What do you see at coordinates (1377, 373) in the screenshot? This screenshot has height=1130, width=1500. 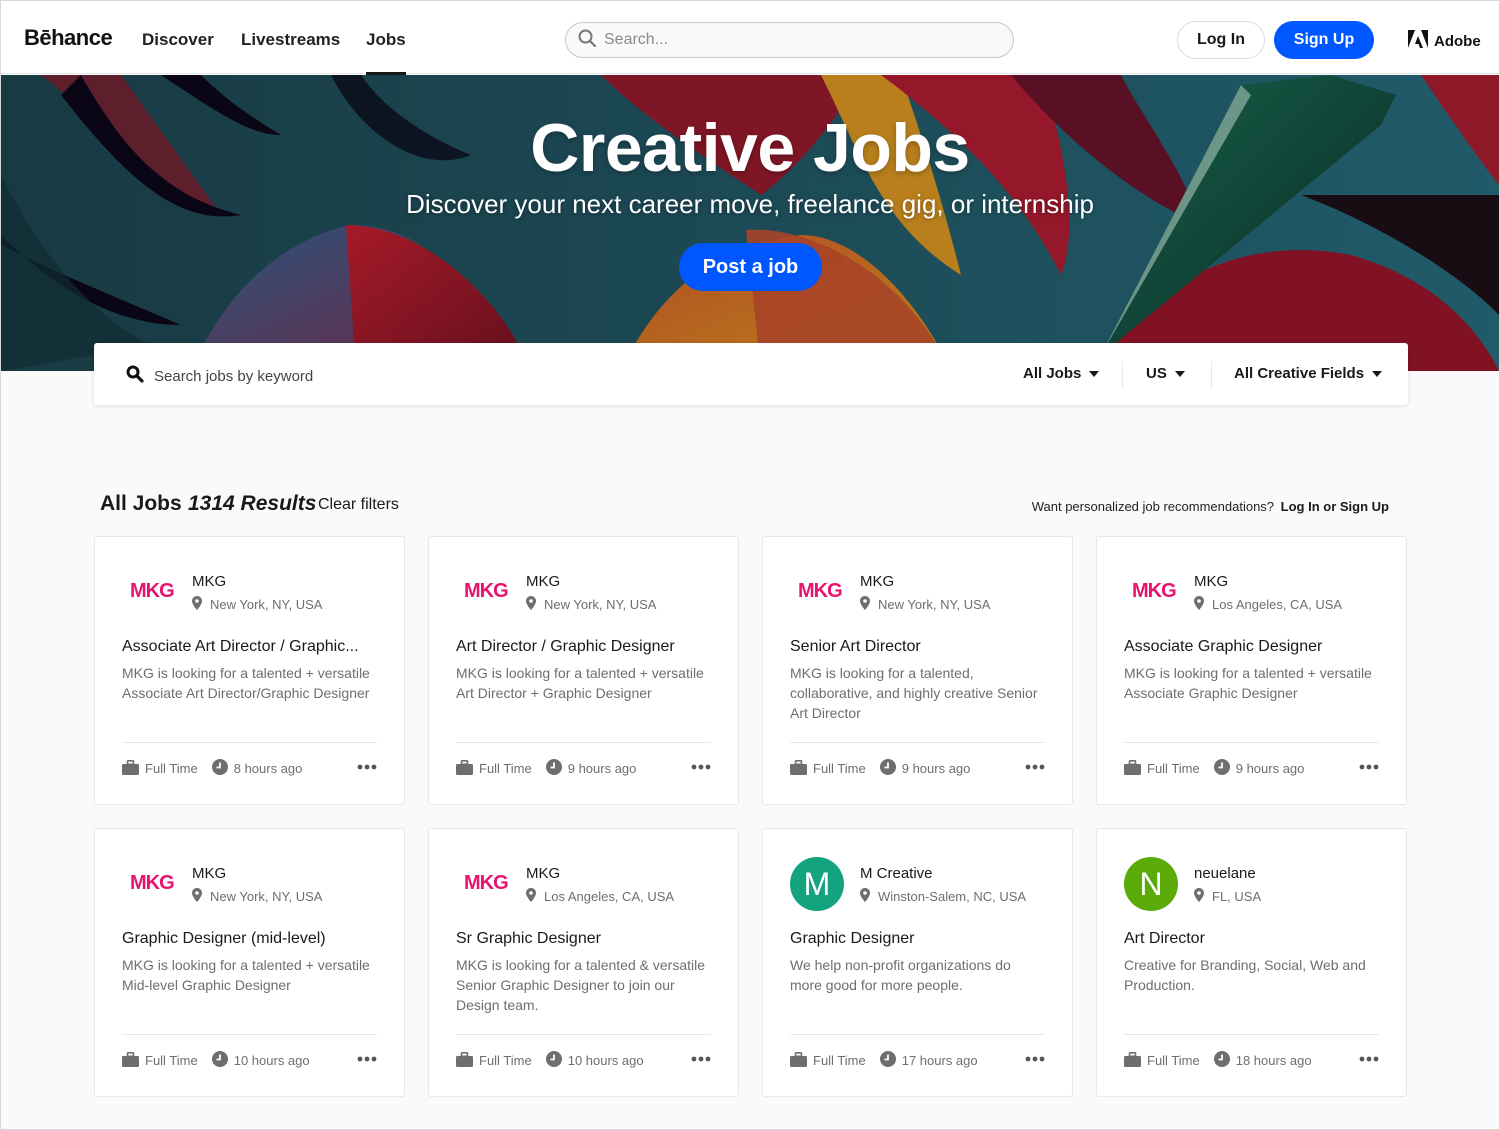 I see `chevron-down-icon` at bounding box center [1377, 373].